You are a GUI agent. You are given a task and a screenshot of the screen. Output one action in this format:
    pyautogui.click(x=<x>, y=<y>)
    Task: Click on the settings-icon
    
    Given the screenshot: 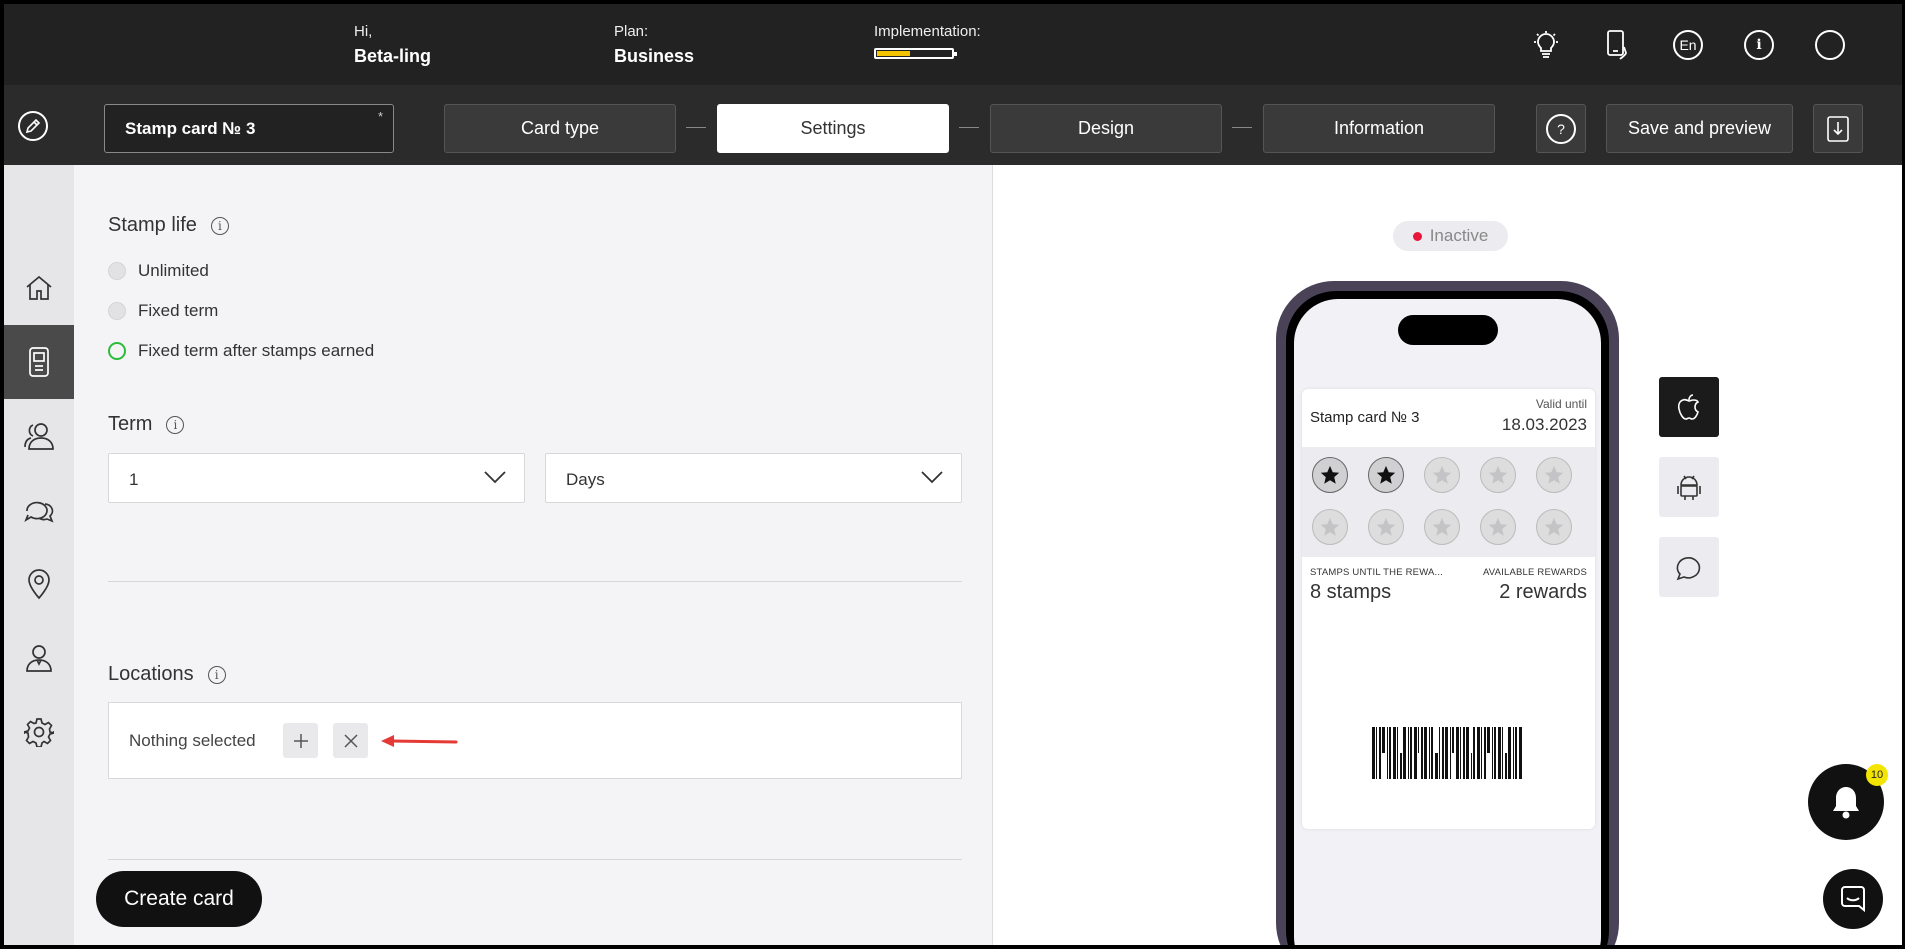 What is the action you would take?
    pyautogui.click(x=39, y=732)
    